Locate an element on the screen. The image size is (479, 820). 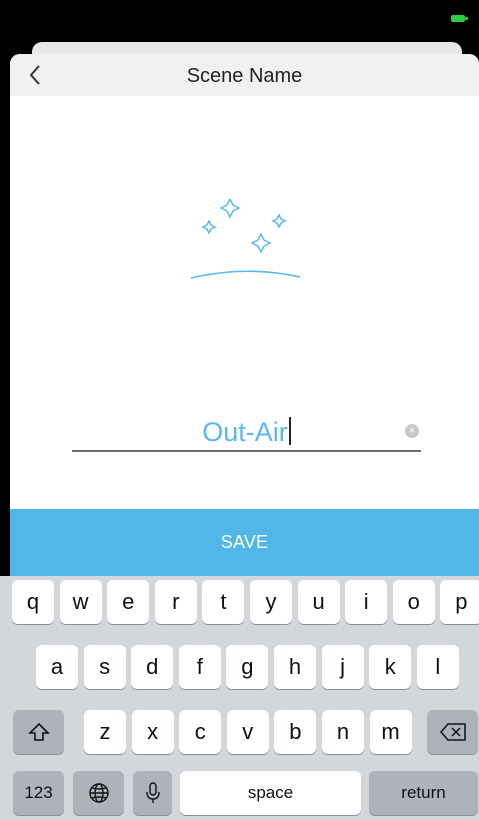
dictation-key is located at coordinates (152, 793).